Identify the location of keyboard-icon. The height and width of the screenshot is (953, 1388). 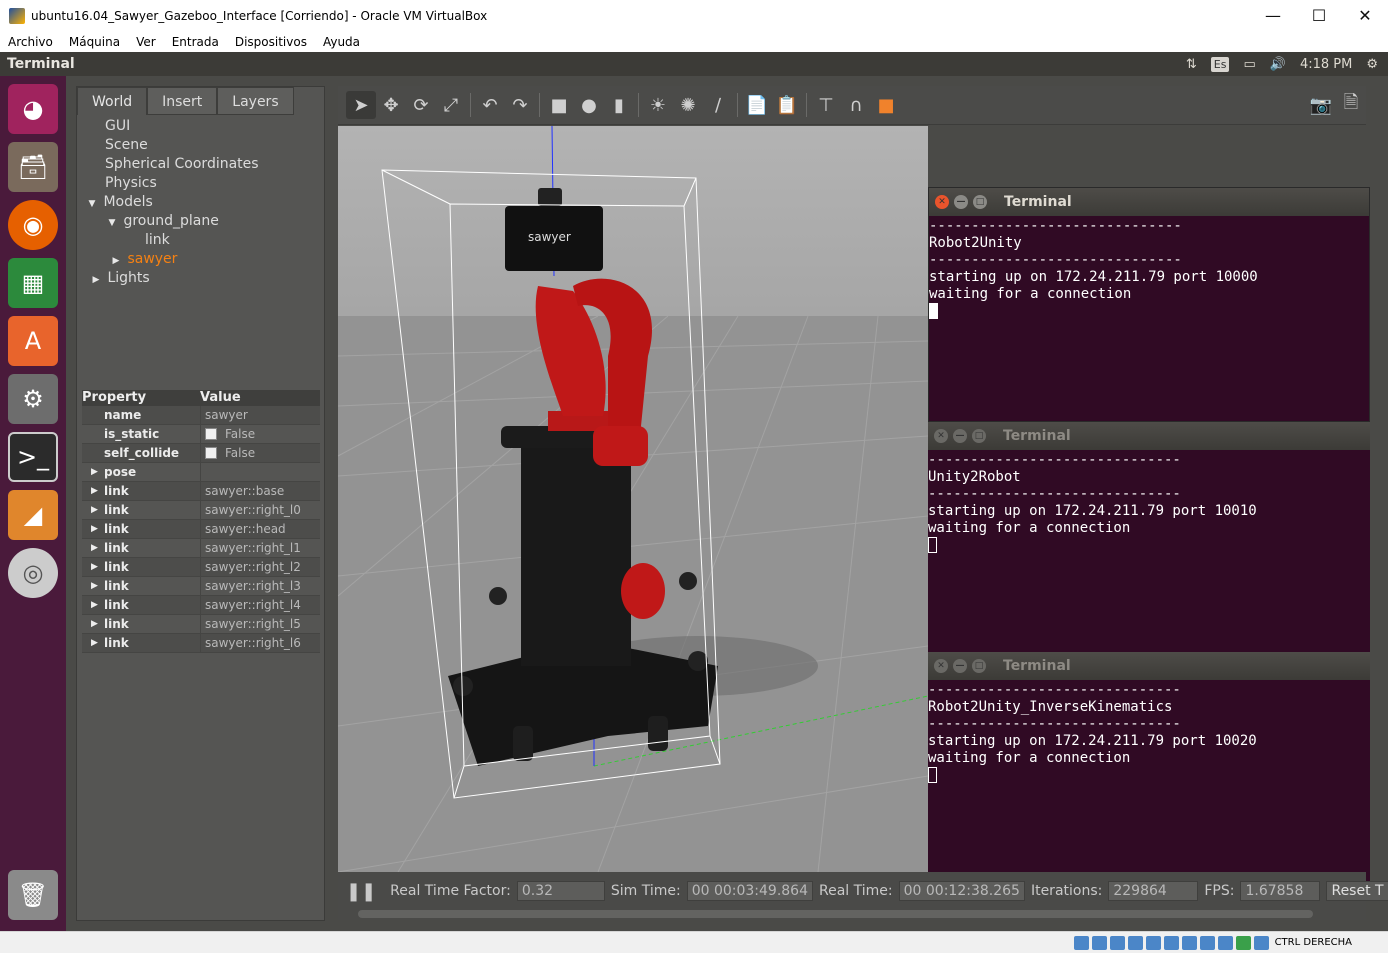
(1261, 942).